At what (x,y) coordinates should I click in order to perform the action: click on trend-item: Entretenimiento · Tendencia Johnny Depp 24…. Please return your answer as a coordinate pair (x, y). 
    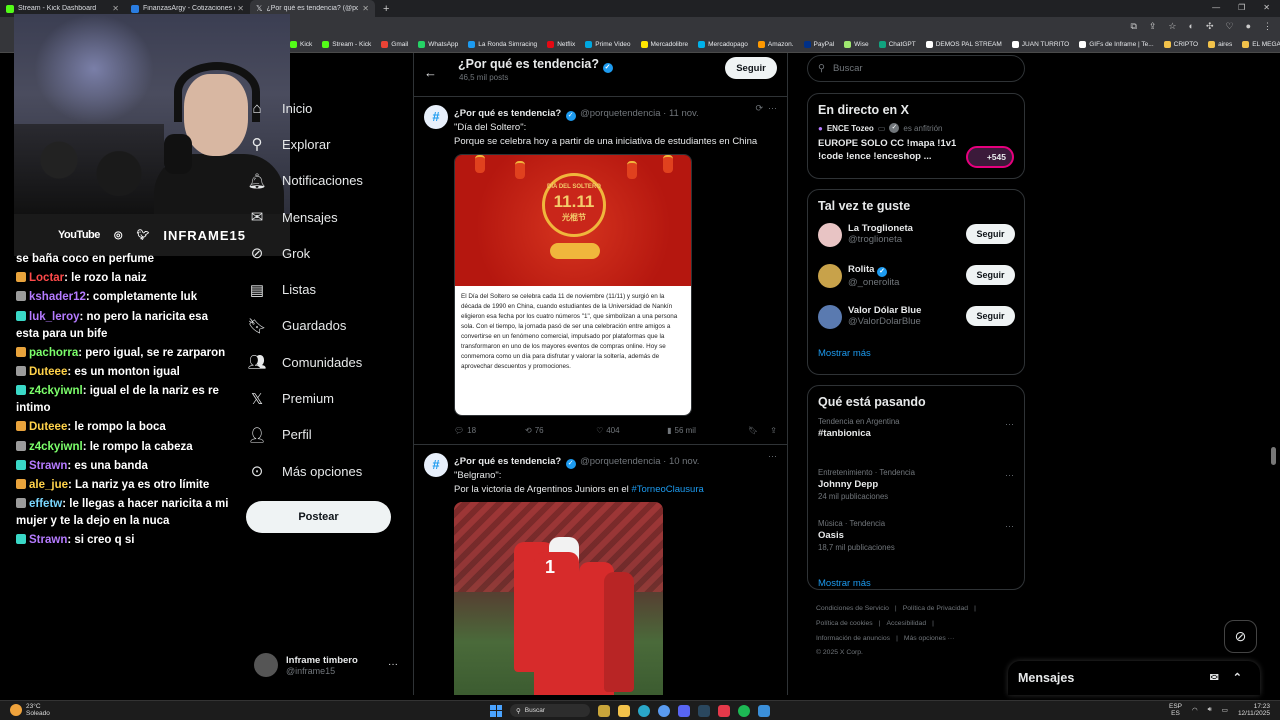
    Looking at the image, I should click on (916, 491).